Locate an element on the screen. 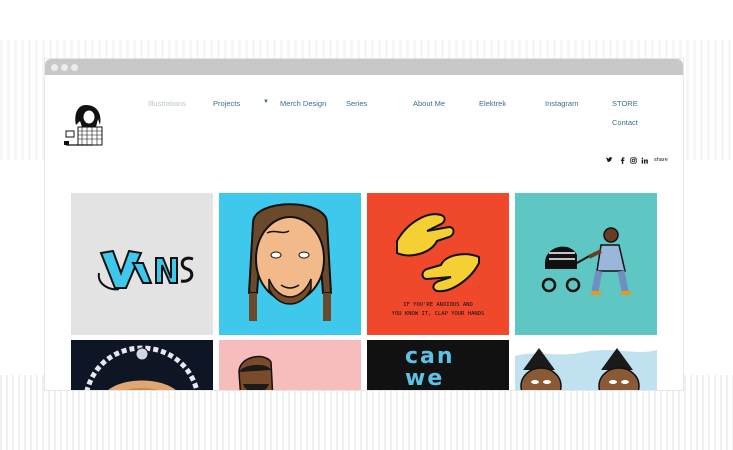 The height and width of the screenshot is (450, 733). gallery-tile-chain is located at coordinates (142, 365).